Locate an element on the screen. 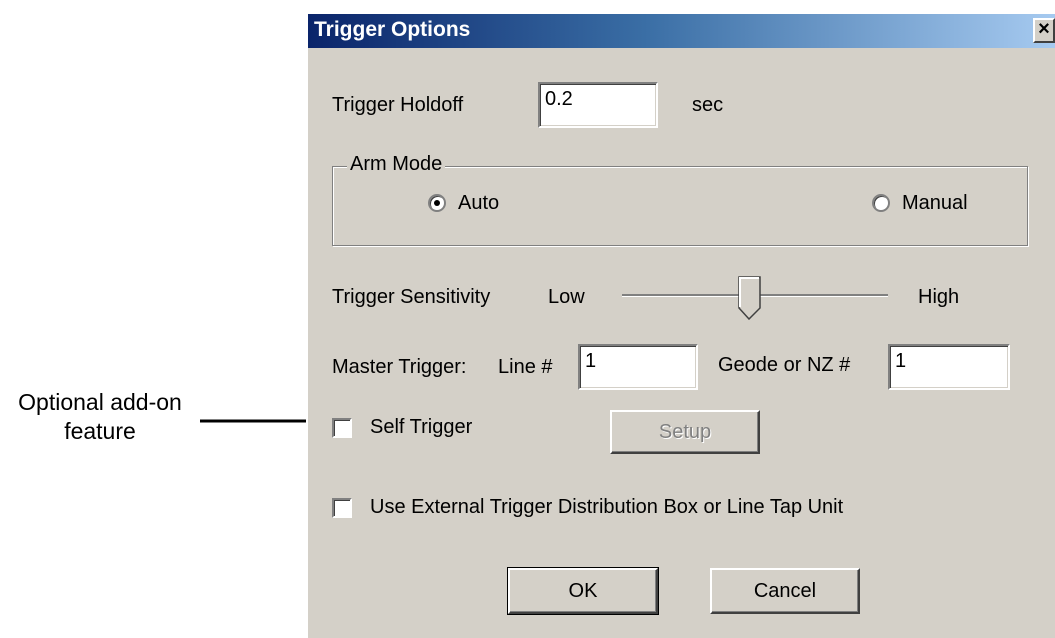 The height and width of the screenshot is (638, 1055). trigger-holdoff-value: 0.2 is located at coordinates (559, 99).